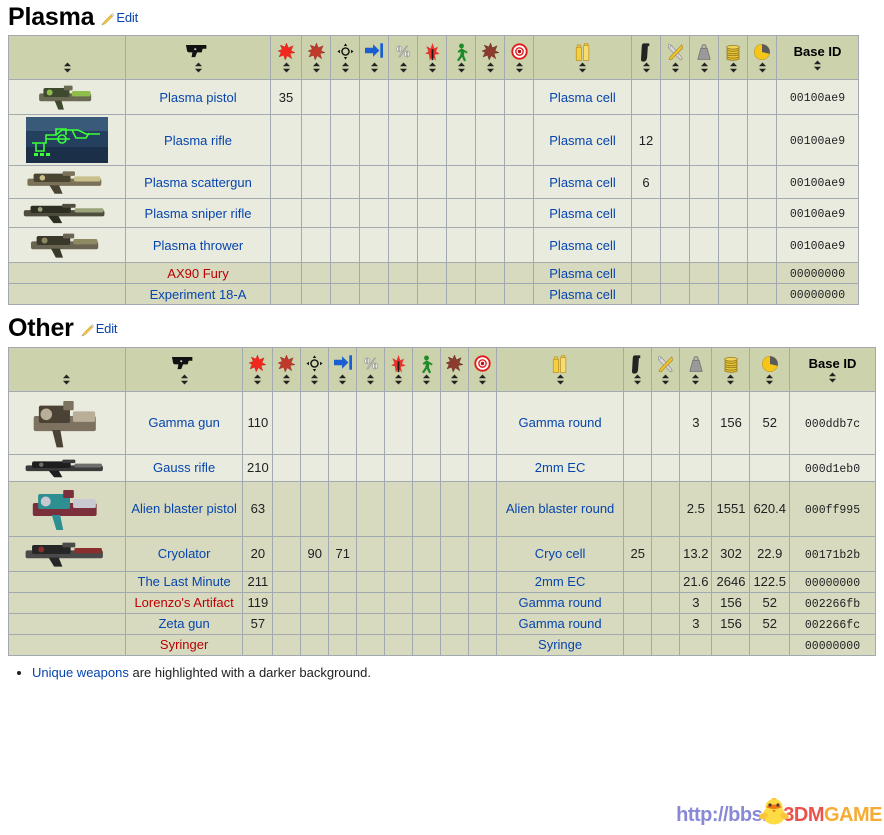  What do you see at coordinates (198, 182) in the screenshot?
I see `weapon-name-link: Plasma scattergun` at bounding box center [198, 182].